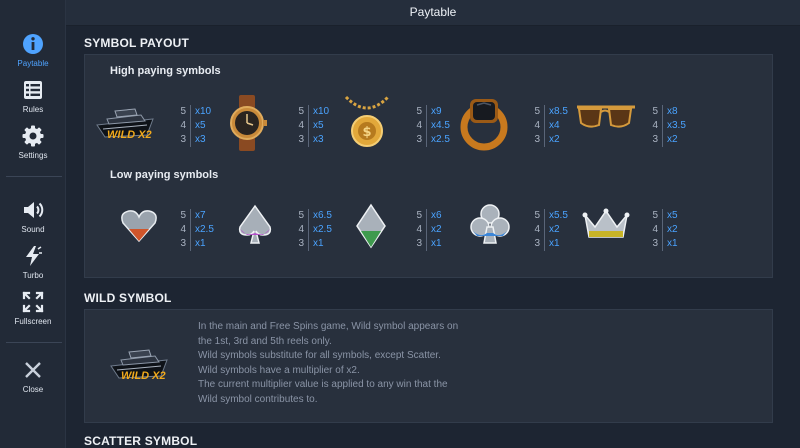 The height and width of the screenshot is (448, 800). Describe the element at coordinates (33, 275) in the screenshot. I see `sidebar-item-label: Turbo` at that location.